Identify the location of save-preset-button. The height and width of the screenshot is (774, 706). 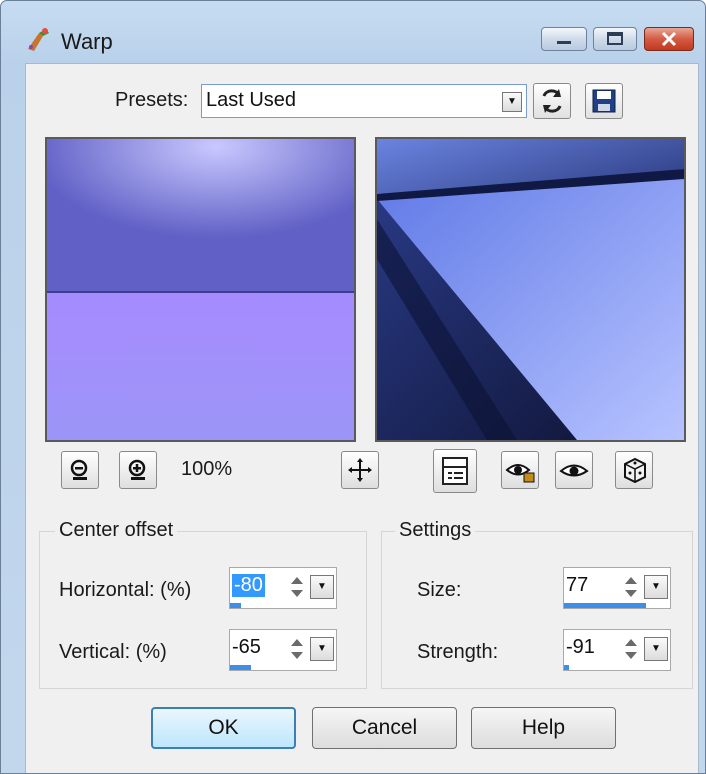
(604, 101).